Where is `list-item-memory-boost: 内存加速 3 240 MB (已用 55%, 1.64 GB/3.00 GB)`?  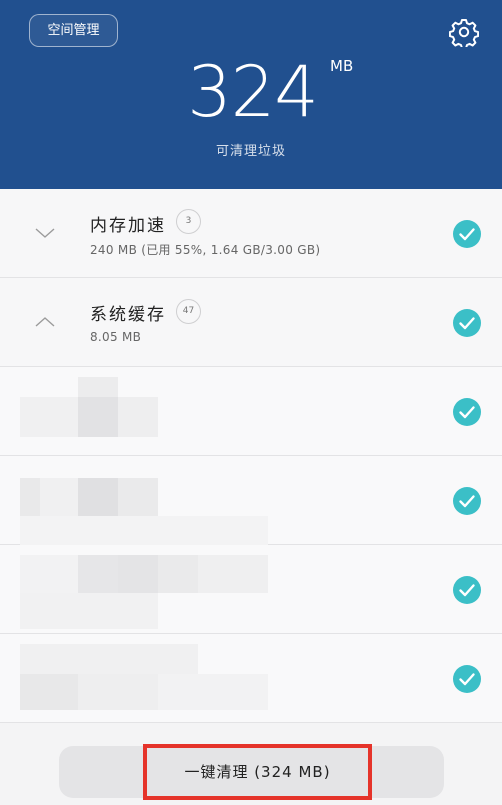
list-item-memory-boost: 内存加速 3 240 MB (已用 55%, 1.64 GB/3.00 GB) is located at coordinates (251, 233).